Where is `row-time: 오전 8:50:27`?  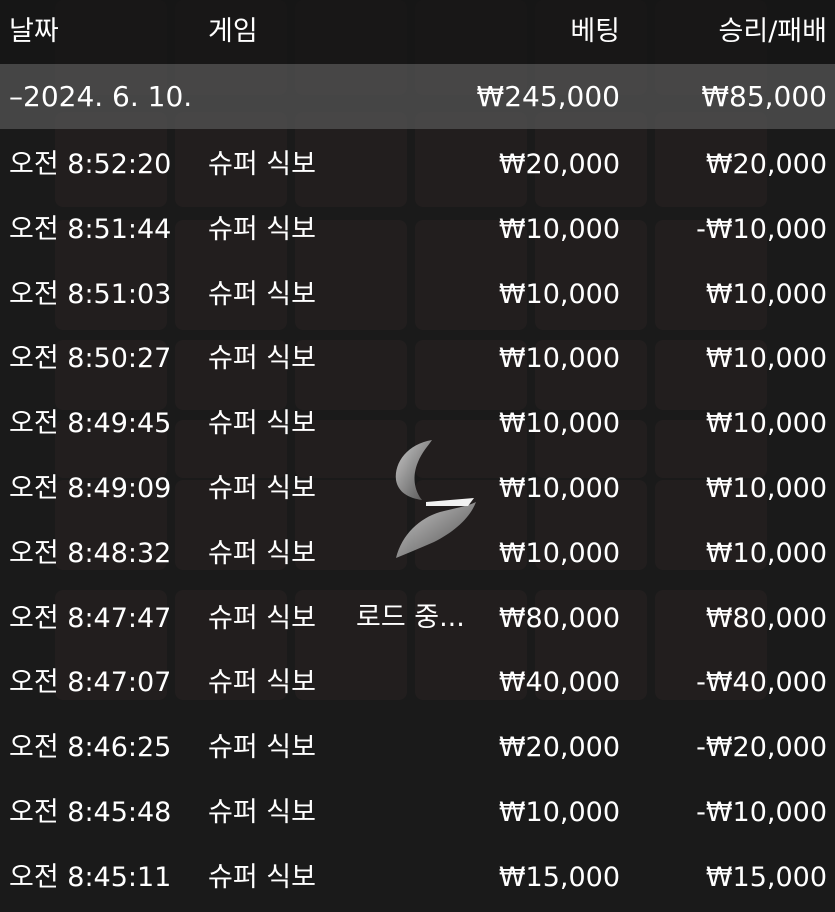 row-time: 오전 8:50:27 is located at coordinates (90, 359).